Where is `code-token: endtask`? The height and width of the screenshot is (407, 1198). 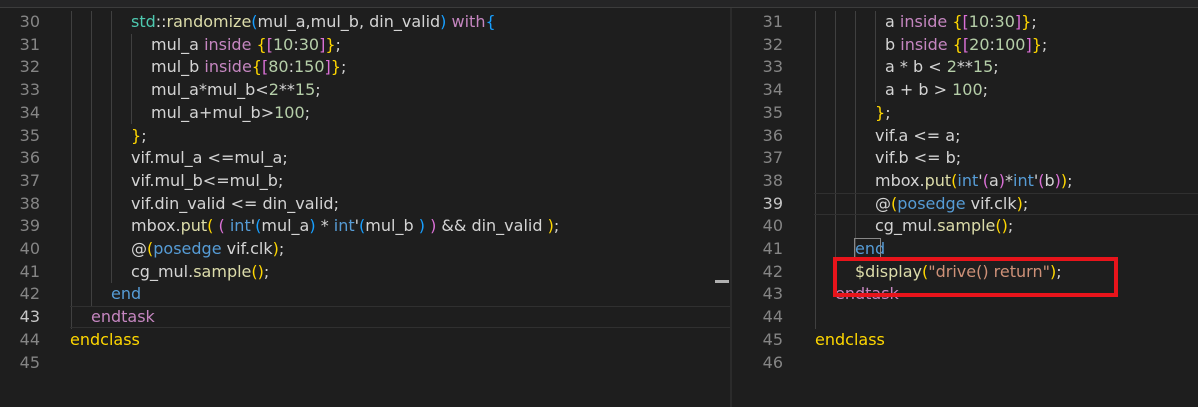
code-token: endtask is located at coordinates (123, 317).